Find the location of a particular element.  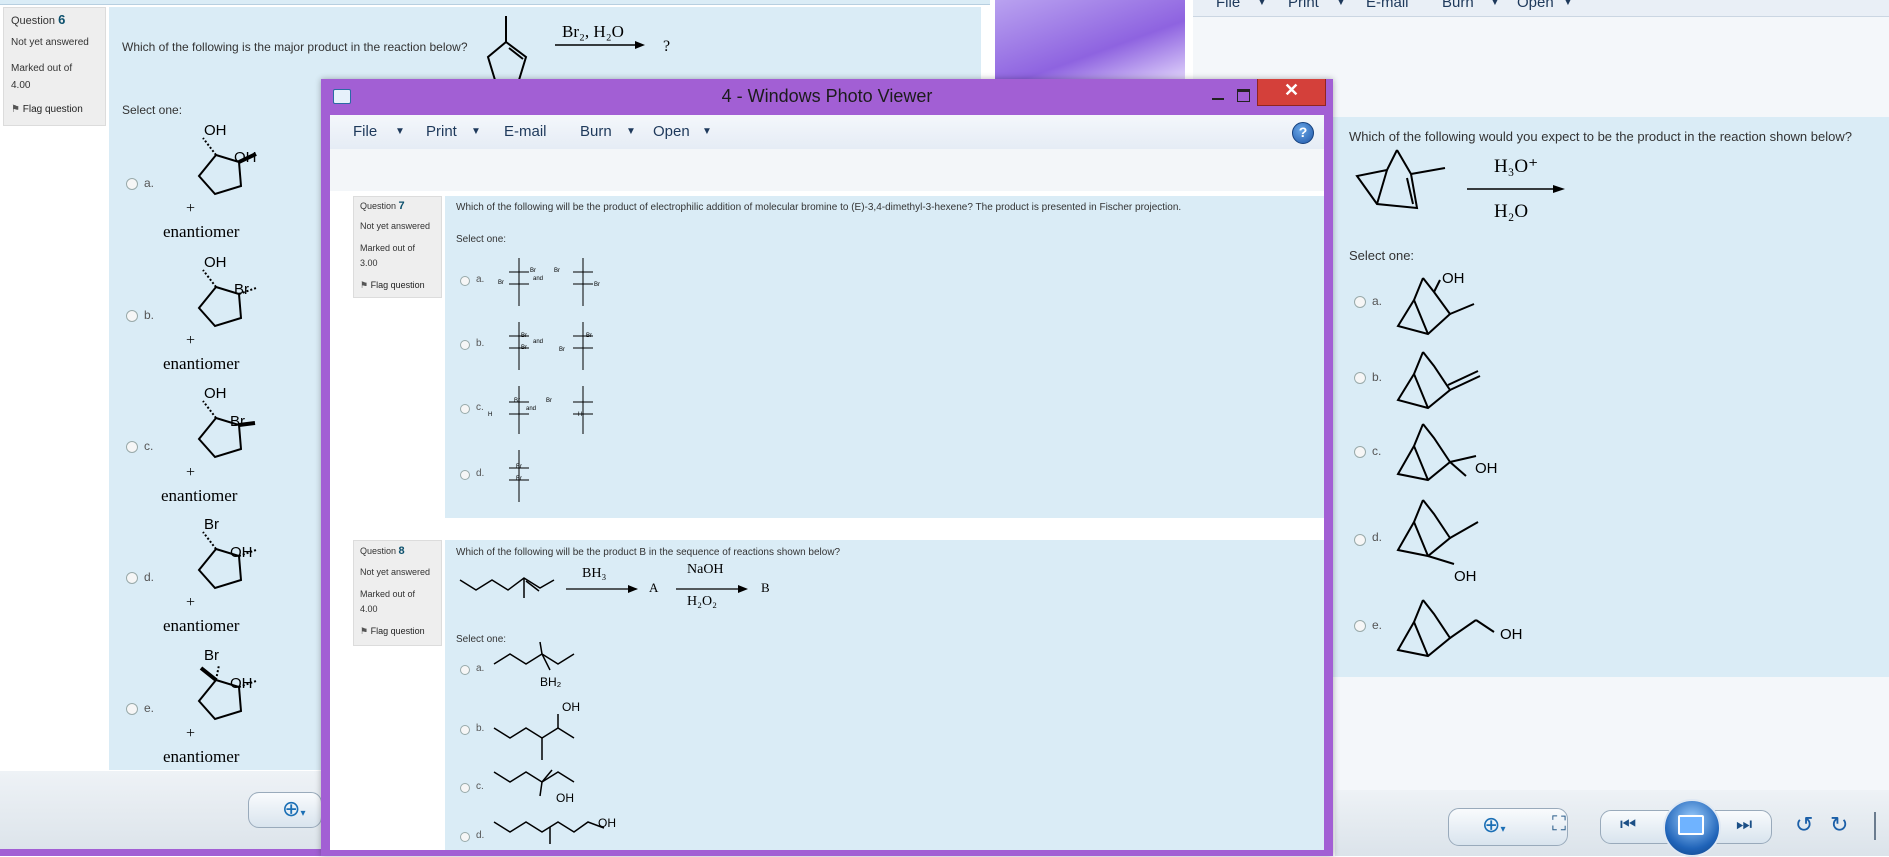

right-option-d: d. OH is located at coordinates (1454, 539).